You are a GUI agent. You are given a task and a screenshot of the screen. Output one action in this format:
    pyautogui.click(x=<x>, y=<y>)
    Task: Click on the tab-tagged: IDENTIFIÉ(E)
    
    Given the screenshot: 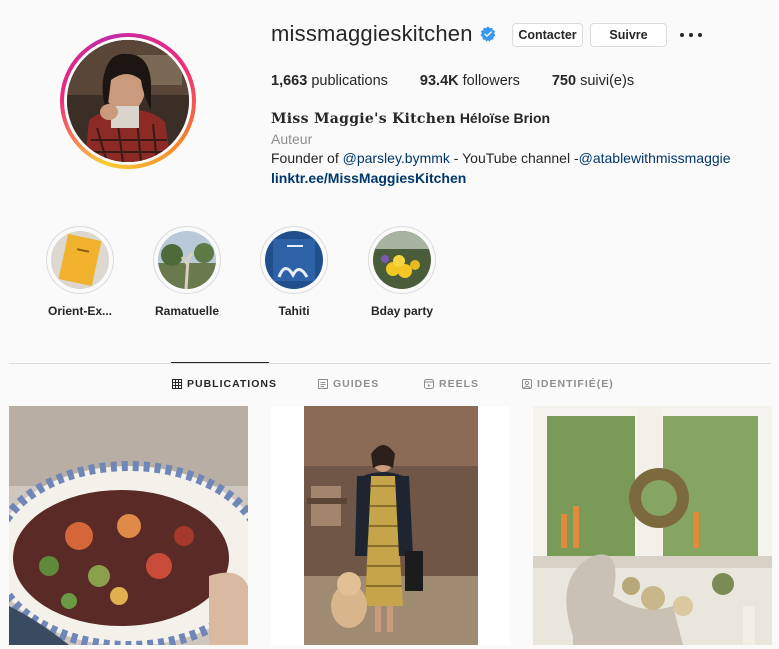 What is the action you would take?
    pyautogui.click(x=568, y=384)
    